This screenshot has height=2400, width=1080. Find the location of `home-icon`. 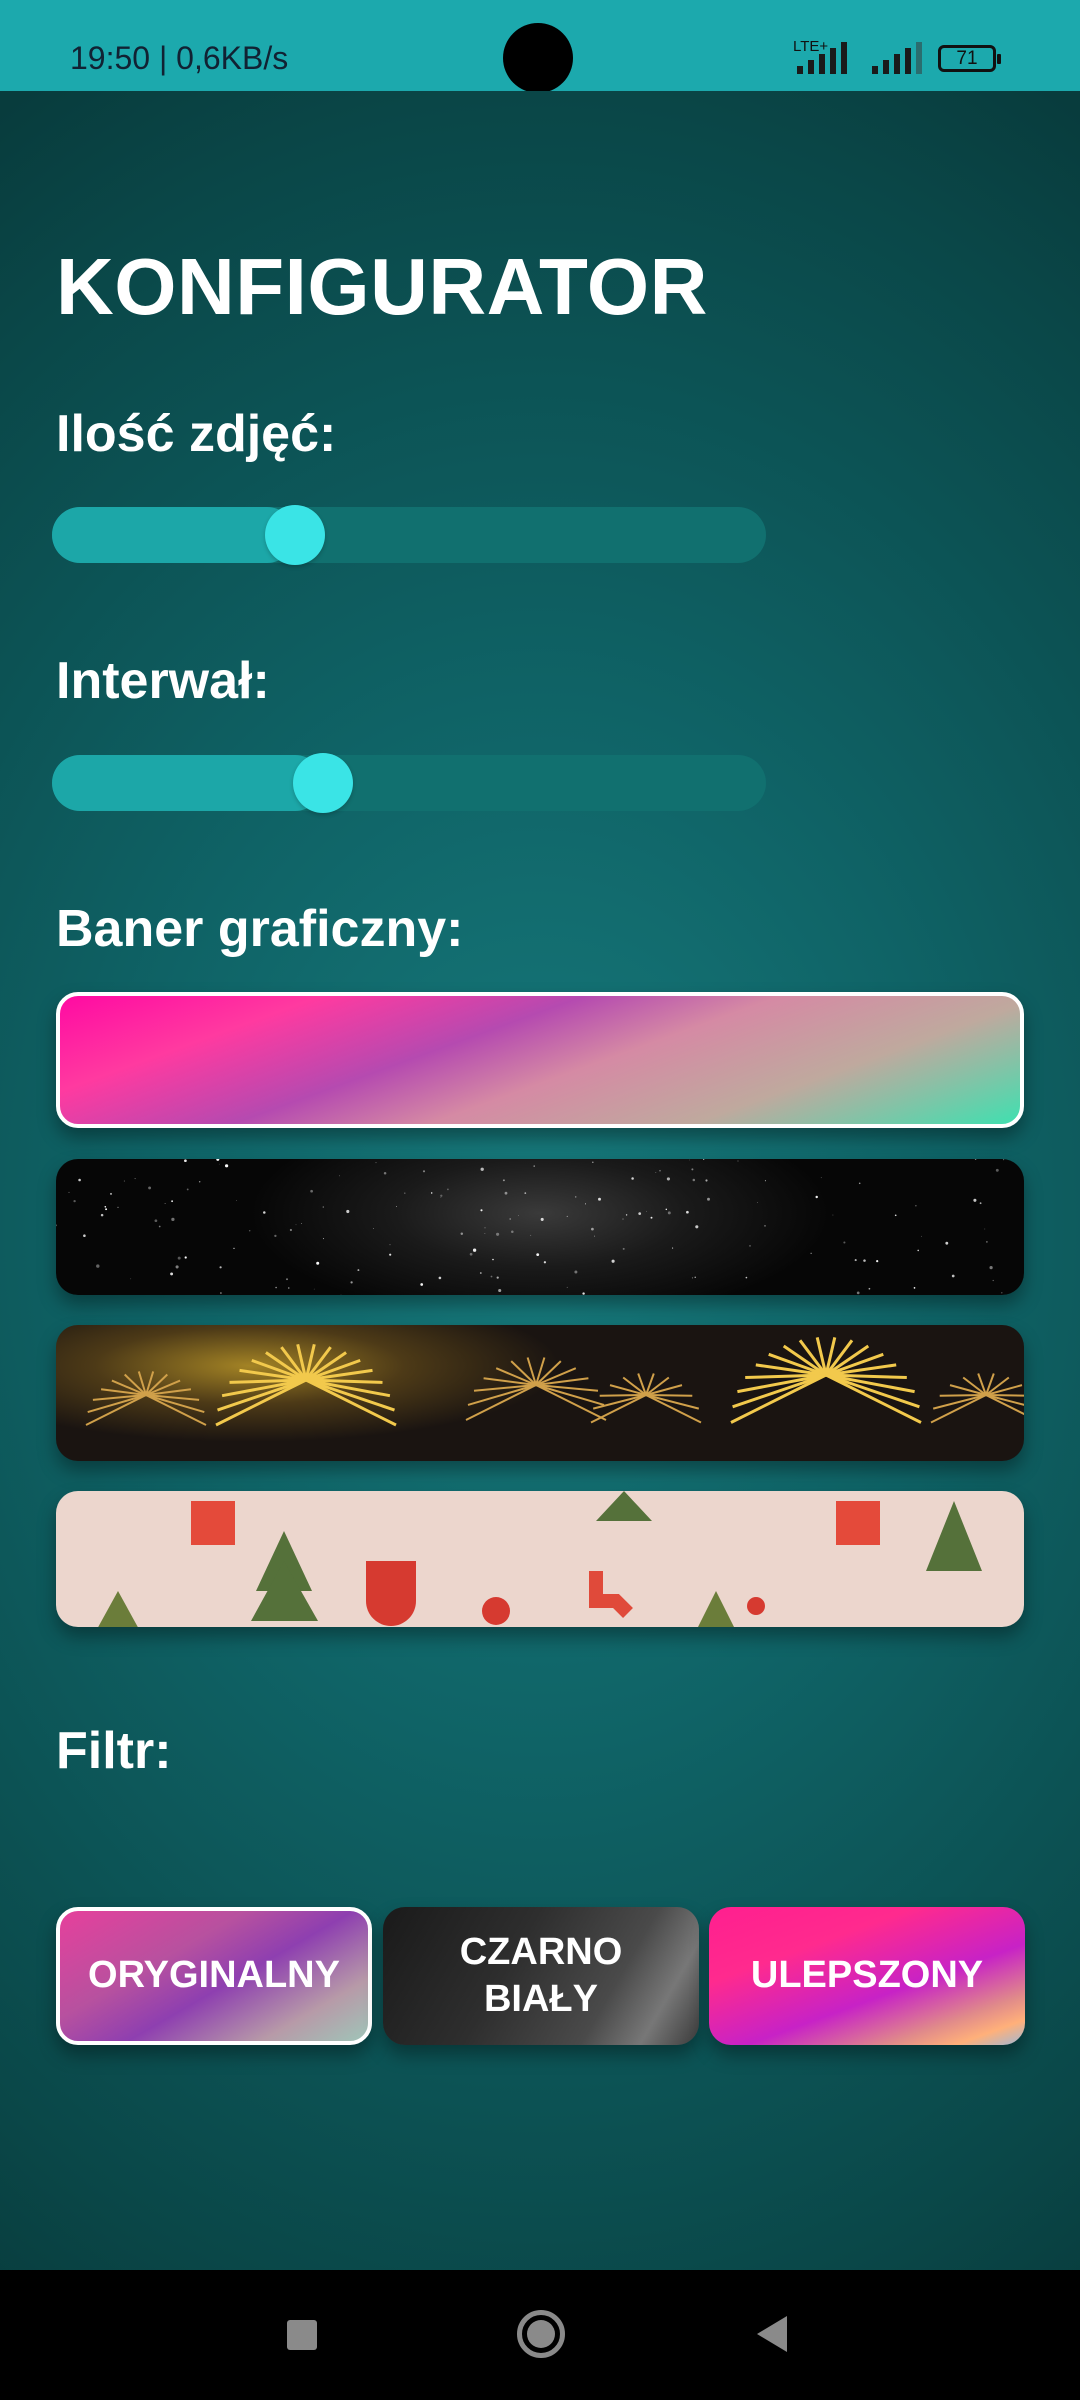

home-icon is located at coordinates (541, 2334).